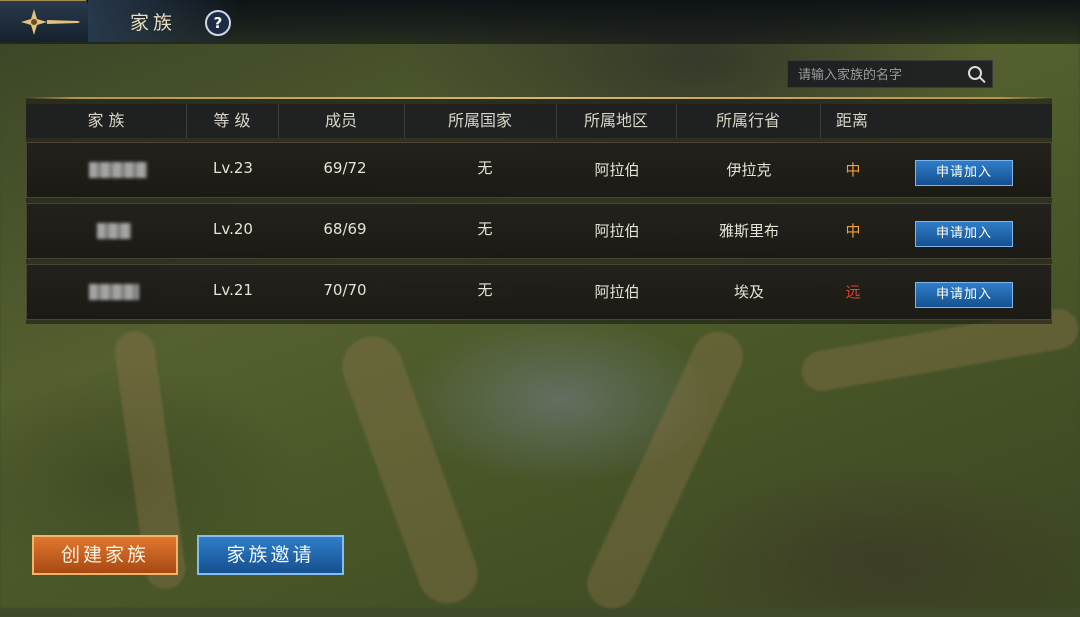 This screenshot has width=1080, height=617. I want to click on create-family-button: 创建家族, so click(105, 555).